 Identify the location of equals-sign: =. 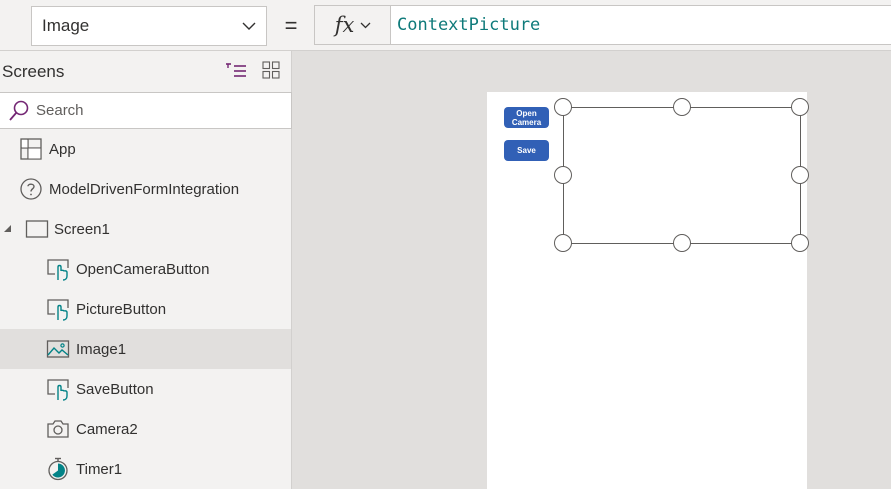
(291, 25).